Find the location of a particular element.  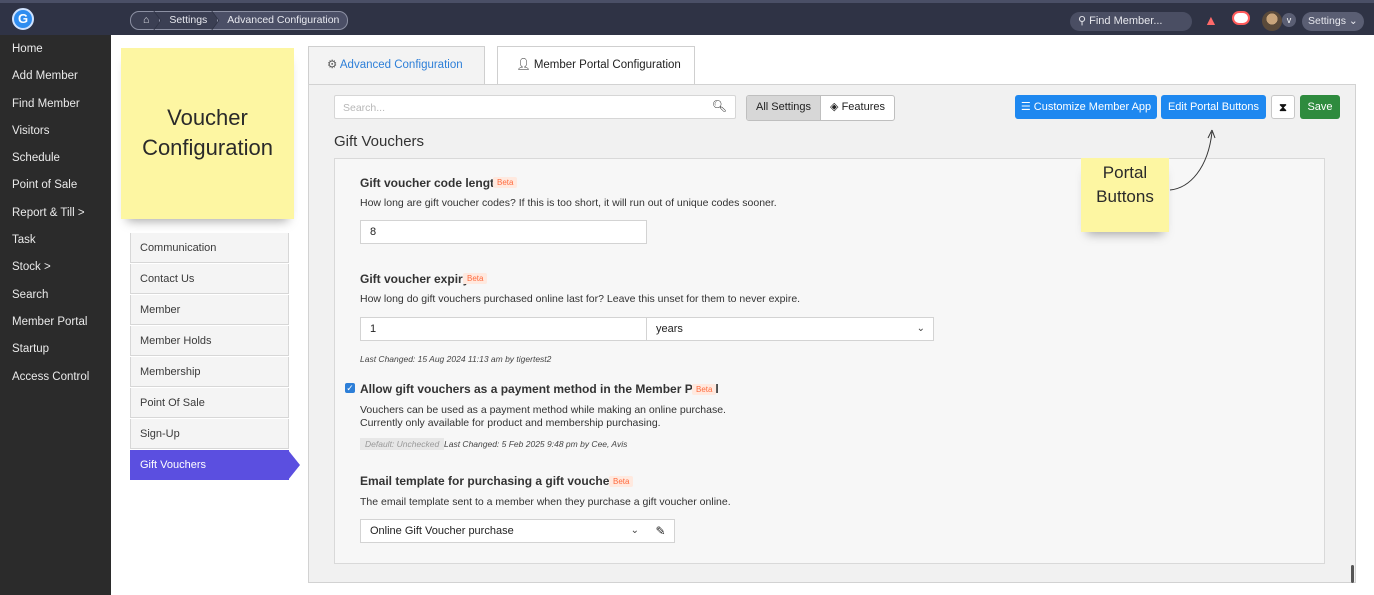

breadcrumb: ⌂ Settings Advanced Configuration is located at coordinates (239, 20).